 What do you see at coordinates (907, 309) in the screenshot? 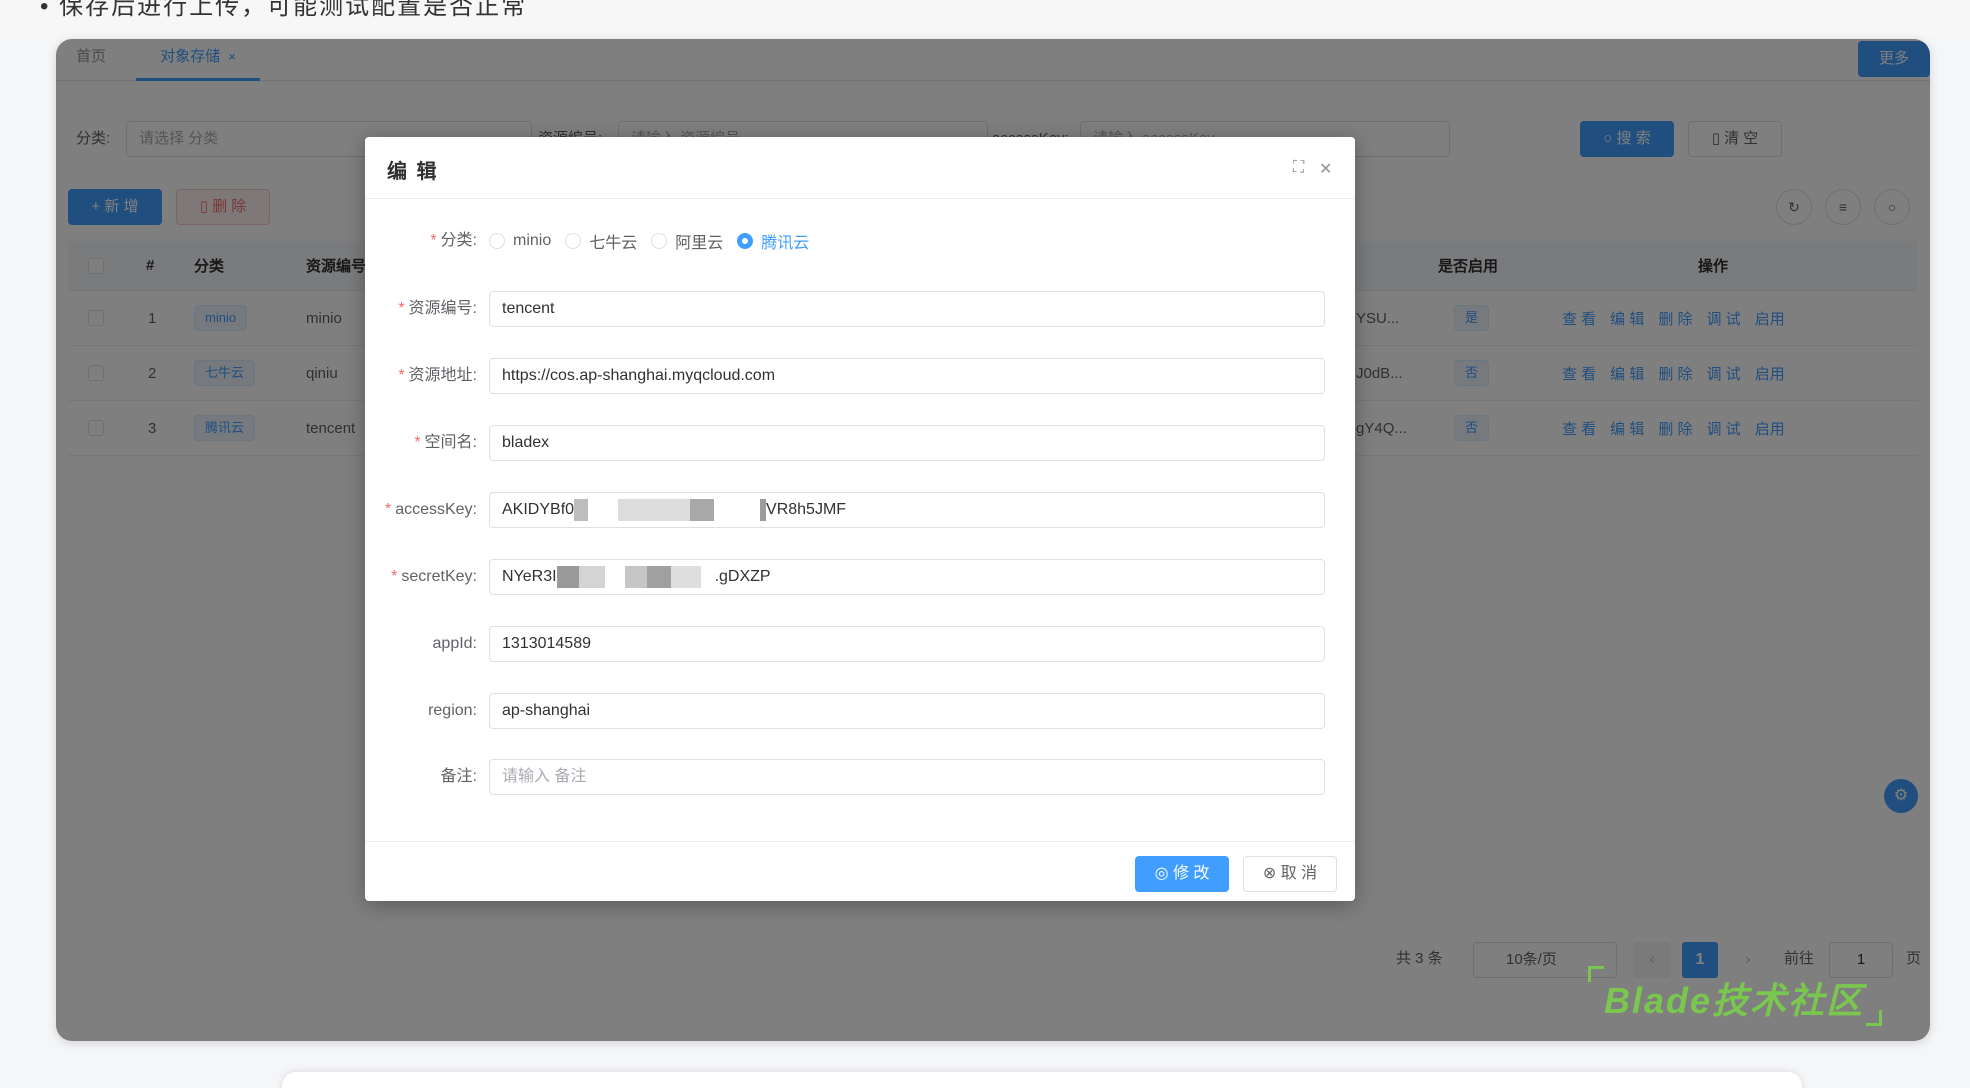
I see `code-field: tencent` at bounding box center [907, 309].